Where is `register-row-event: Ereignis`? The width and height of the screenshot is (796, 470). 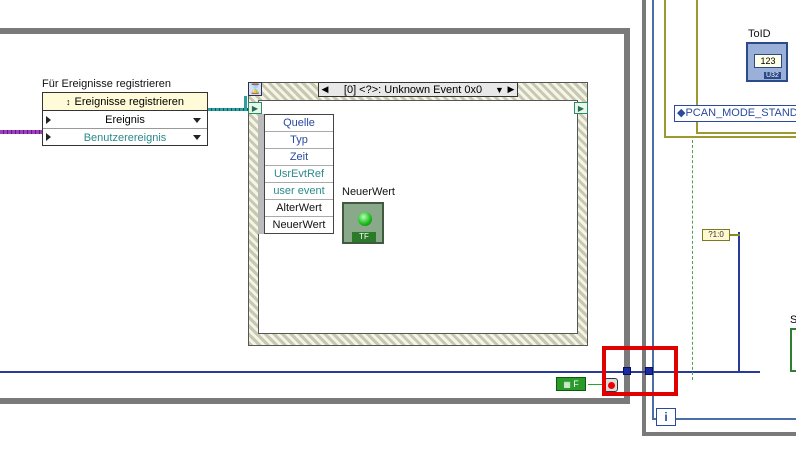 register-row-event: Ereignis is located at coordinates (125, 120).